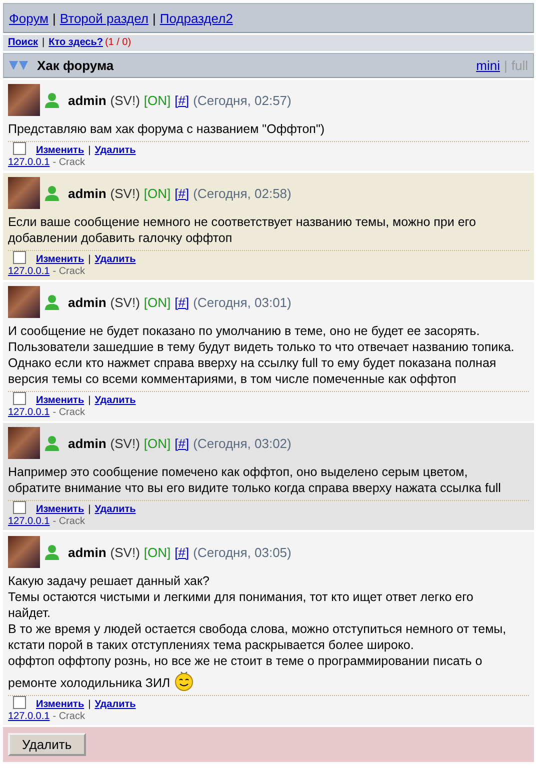 Image resolution: width=537 pixels, height=784 pixels. I want to click on message-text: В то же время у людей остается свобода слова, можно отступиться немного от темы,, so click(257, 629).